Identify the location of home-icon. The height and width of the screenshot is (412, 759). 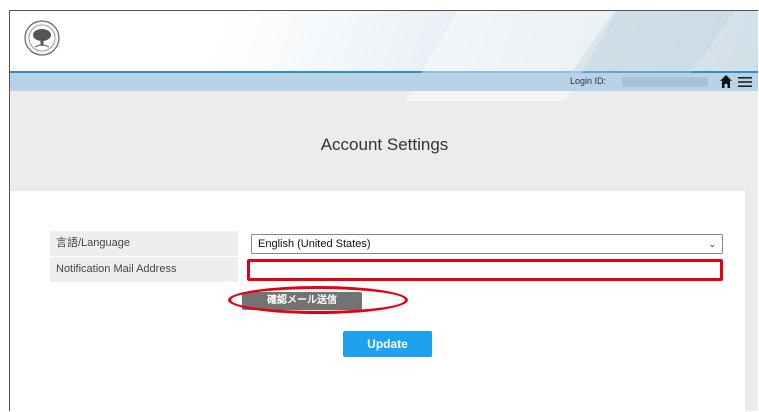
(726, 81).